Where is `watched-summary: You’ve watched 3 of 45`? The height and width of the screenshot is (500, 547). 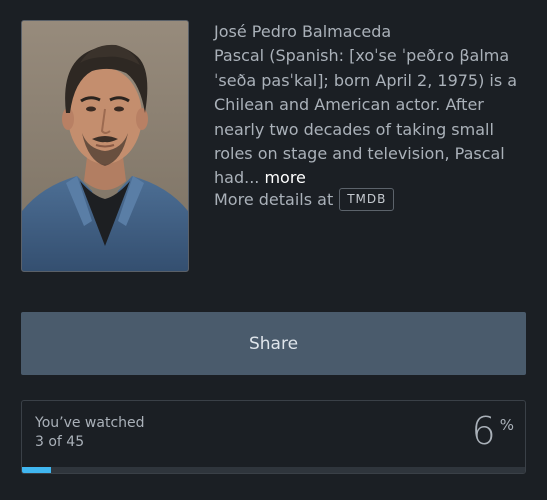
watched-summary: You’ve watched 3 of 45 is located at coordinates (90, 433).